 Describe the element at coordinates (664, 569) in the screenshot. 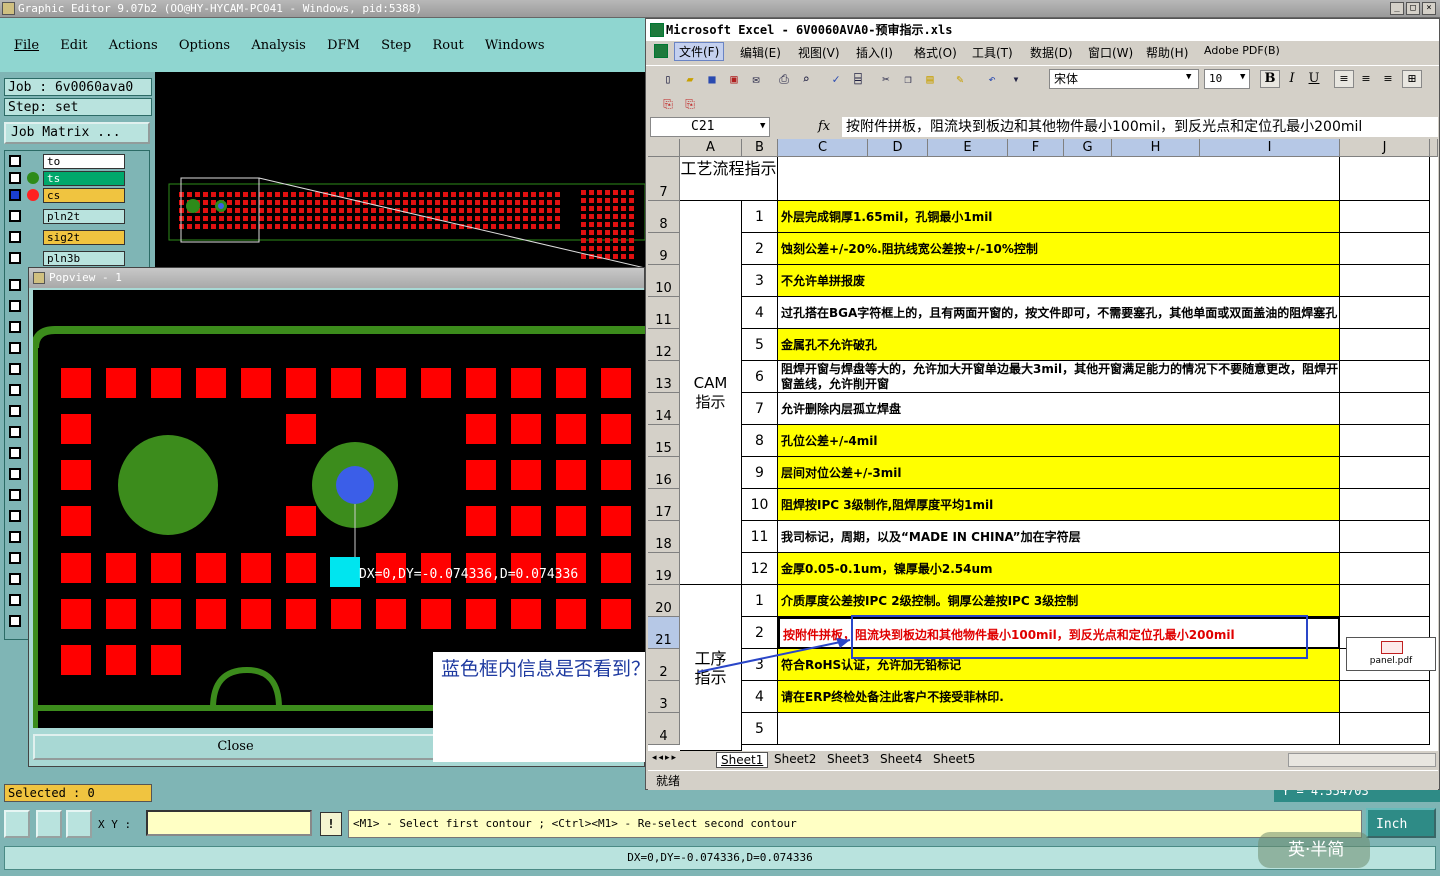

I see `row-header: 19` at that location.